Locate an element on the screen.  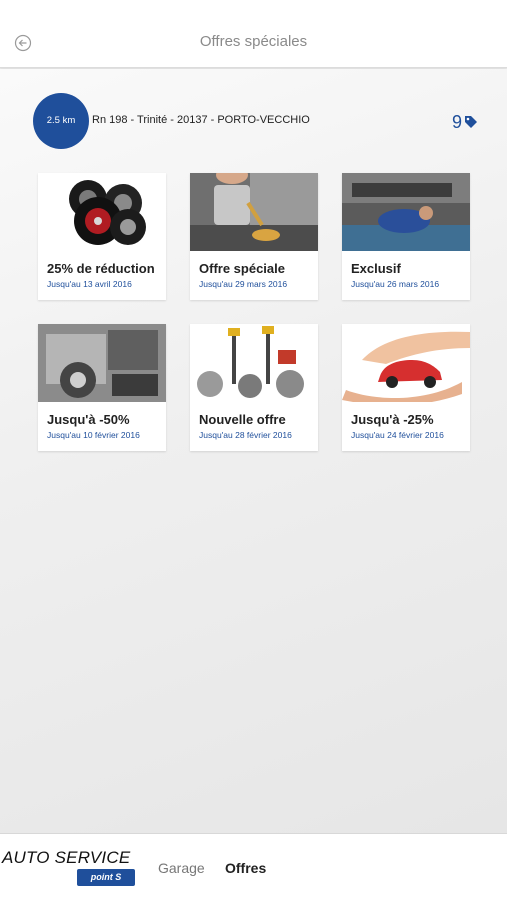
bottom-nav: AUTO SERVICE point S Garage Offres is located at coordinates (253, 866).